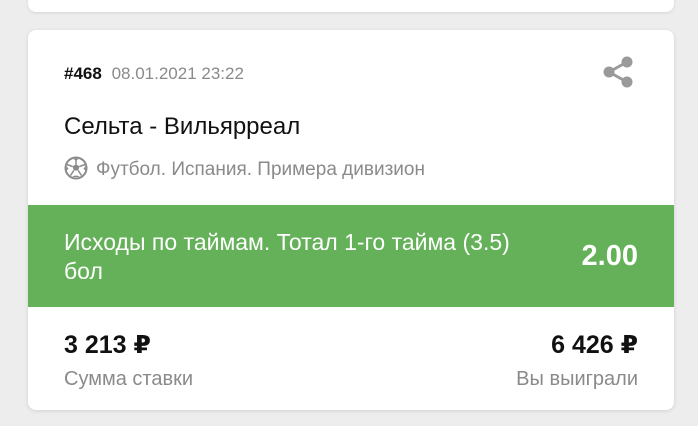 This screenshot has height=426, width=698. What do you see at coordinates (594, 345) in the screenshot?
I see `winnings-amount: 6 426 ₽` at bounding box center [594, 345].